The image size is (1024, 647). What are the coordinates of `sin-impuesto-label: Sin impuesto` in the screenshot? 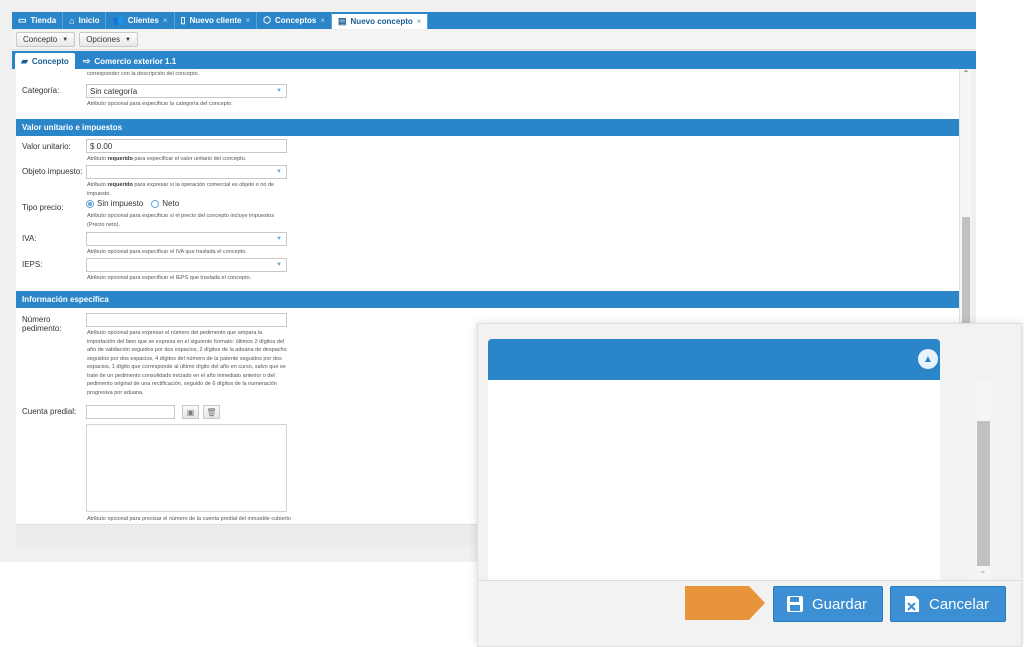 It's located at (120, 203).